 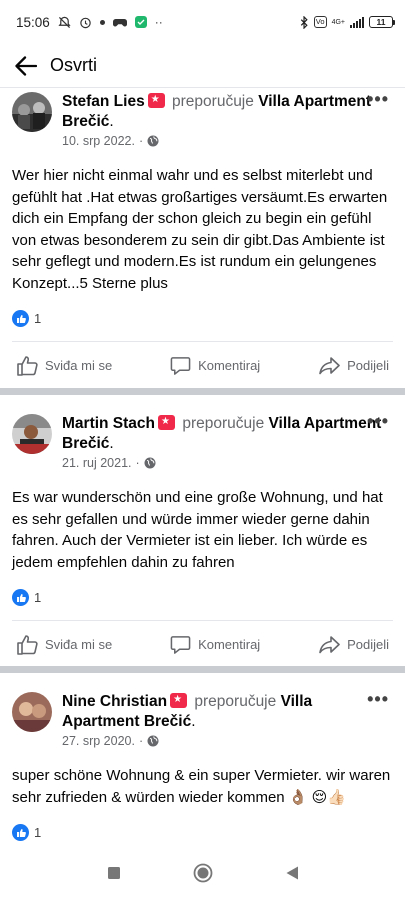 I want to click on status-time: 15:06, so click(x=33, y=22).